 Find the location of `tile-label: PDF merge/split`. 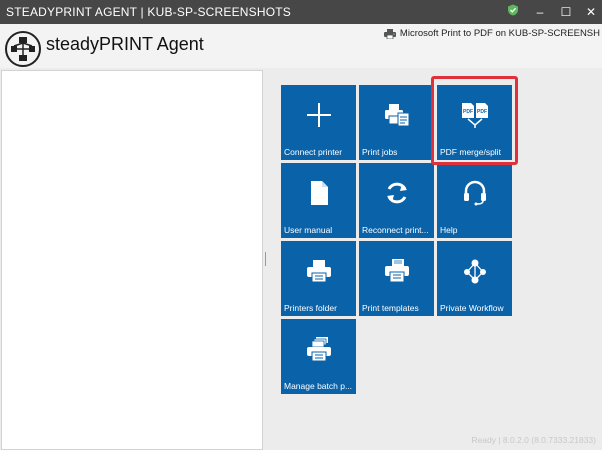

tile-label: PDF merge/split is located at coordinates (470, 152).